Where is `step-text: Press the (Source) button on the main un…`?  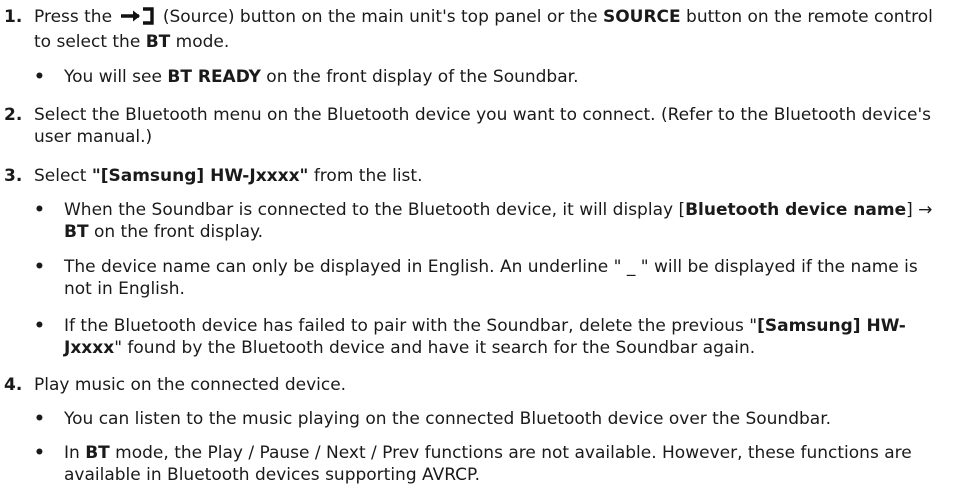 step-text: Press the (Source) button on the main un… is located at coordinates (483, 29).